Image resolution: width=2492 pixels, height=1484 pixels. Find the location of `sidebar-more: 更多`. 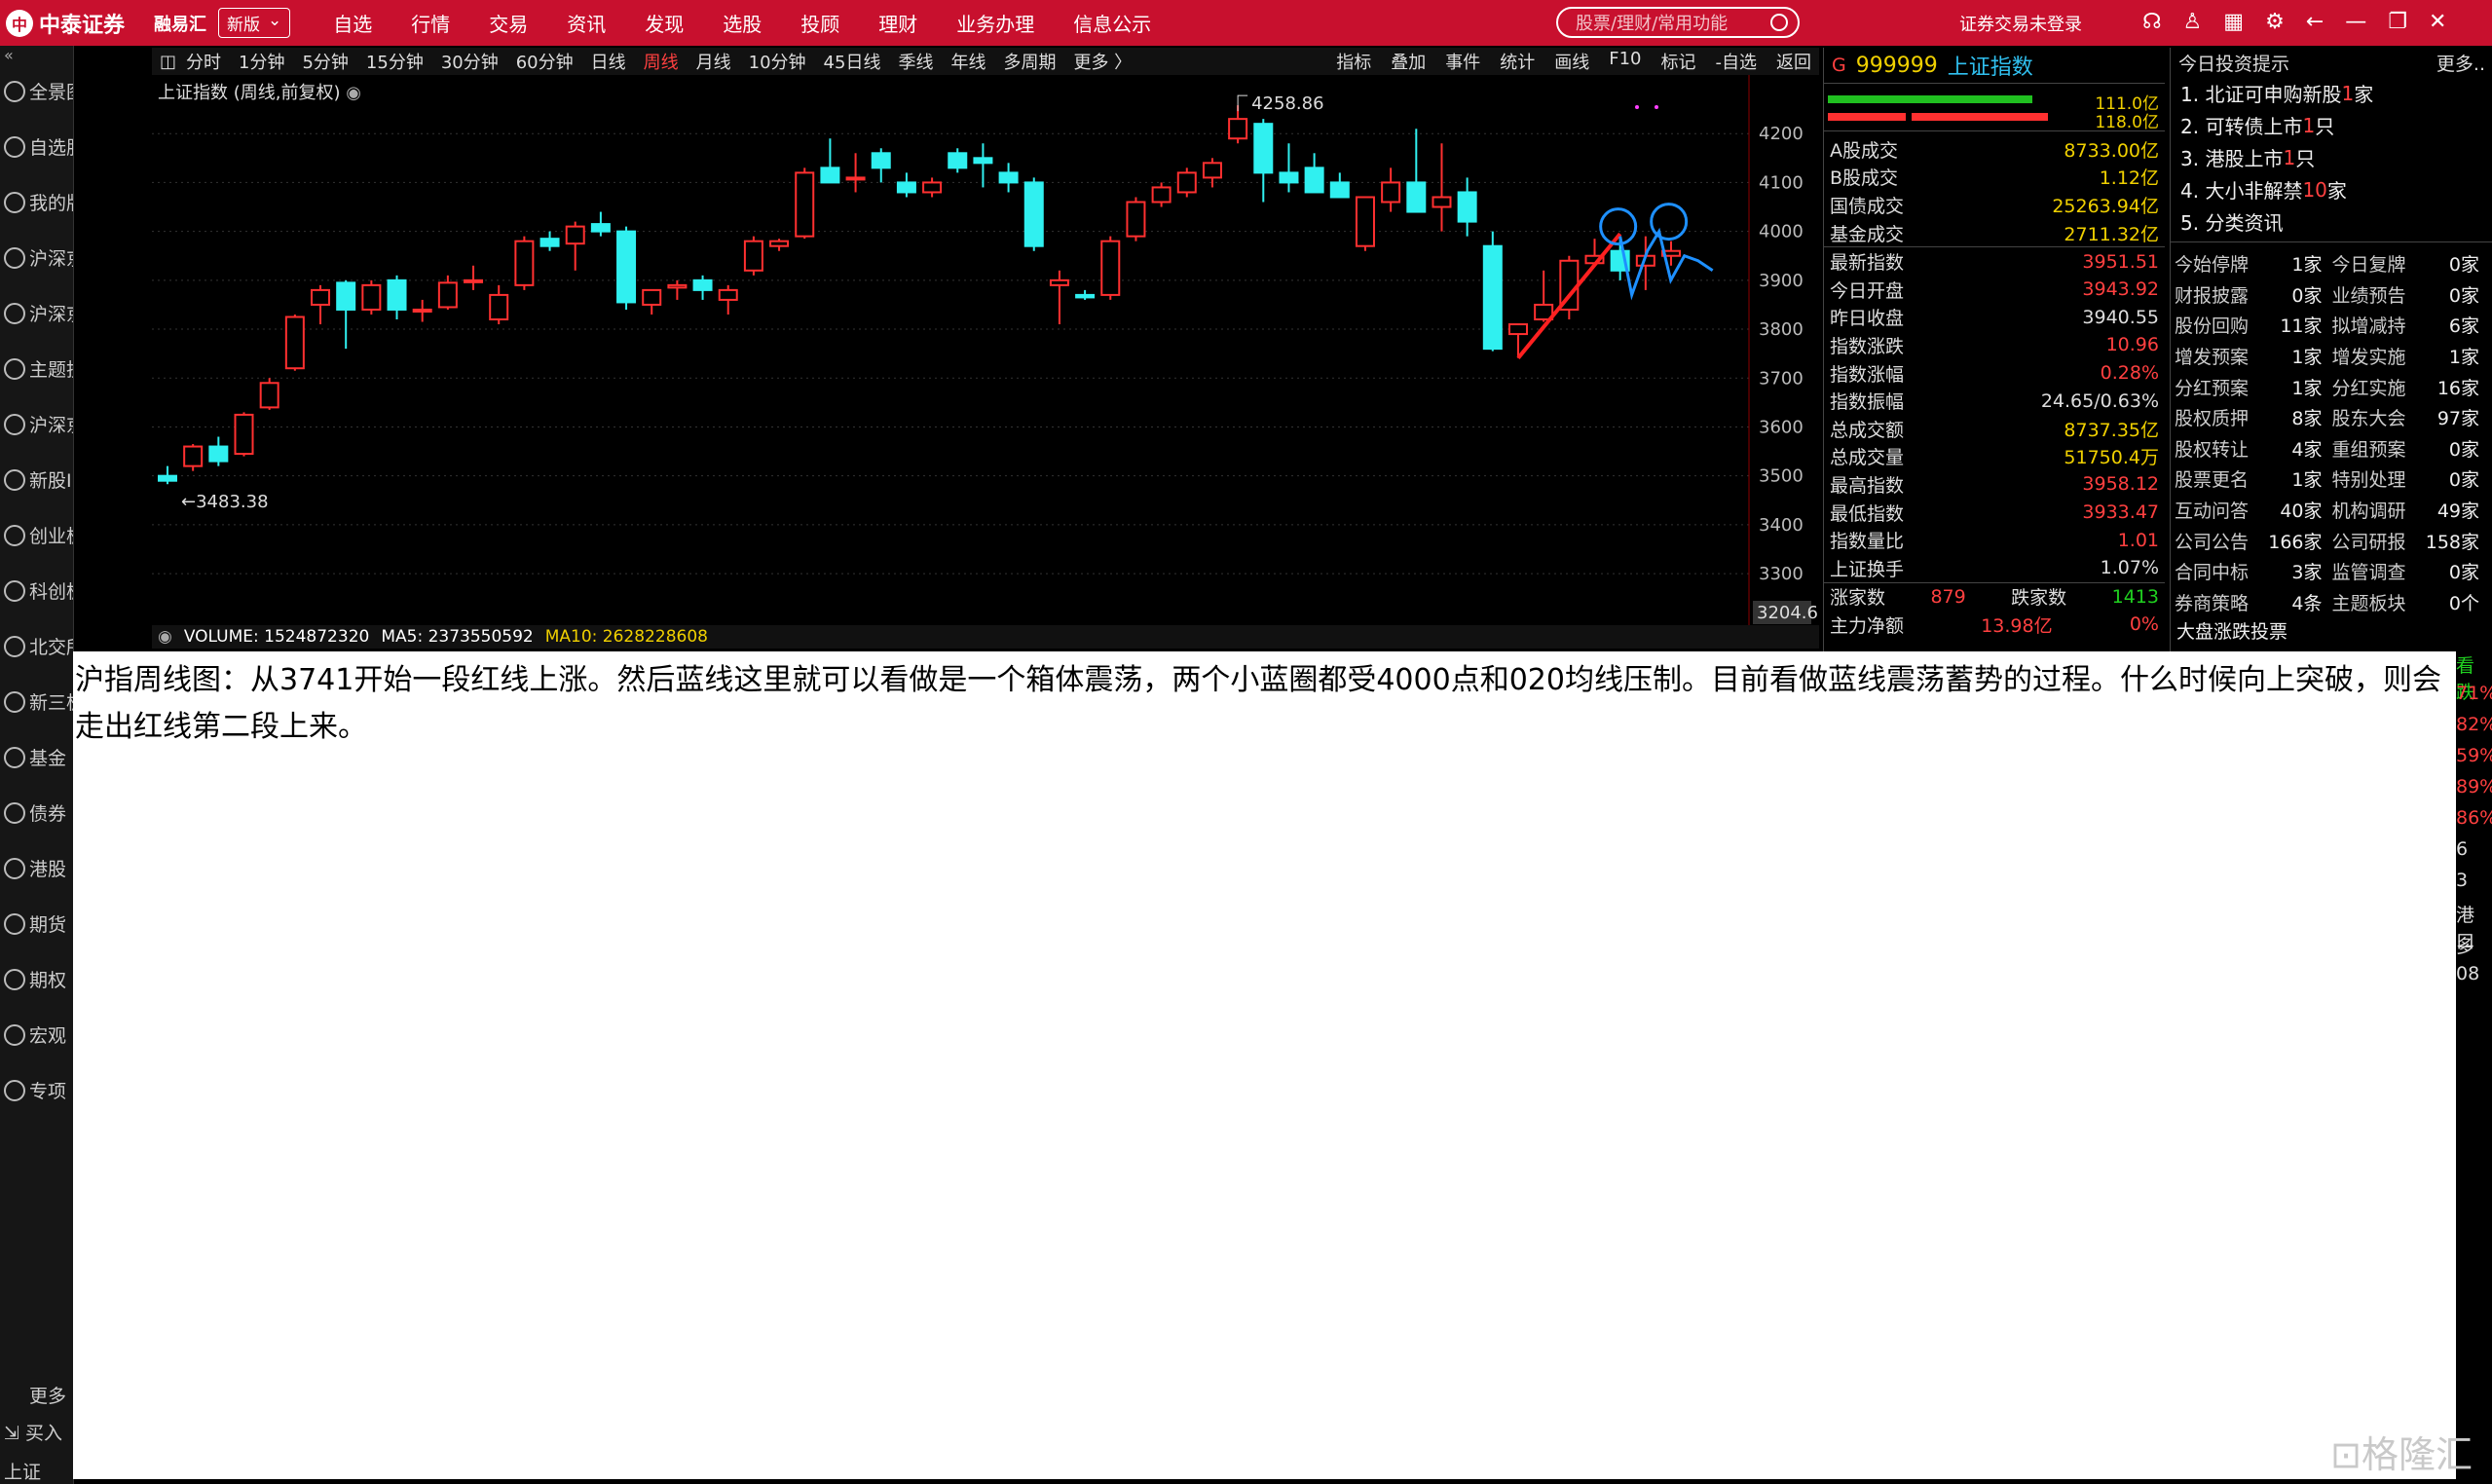

sidebar-more: 更多 is located at coordinates (47, 1395).